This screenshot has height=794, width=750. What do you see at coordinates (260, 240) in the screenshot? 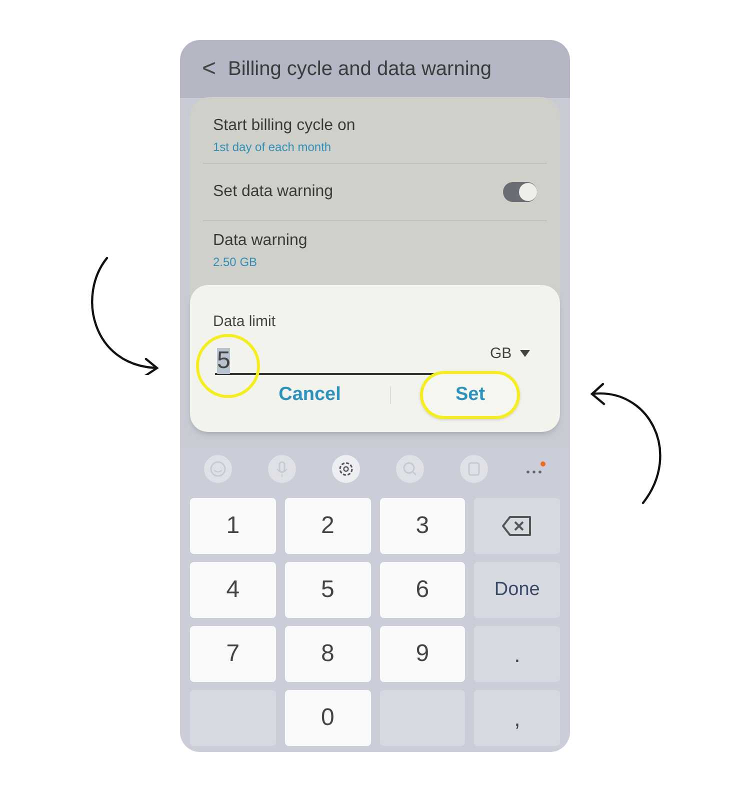
I see `setting-label: Data warning` at bounding box center [260, 240].